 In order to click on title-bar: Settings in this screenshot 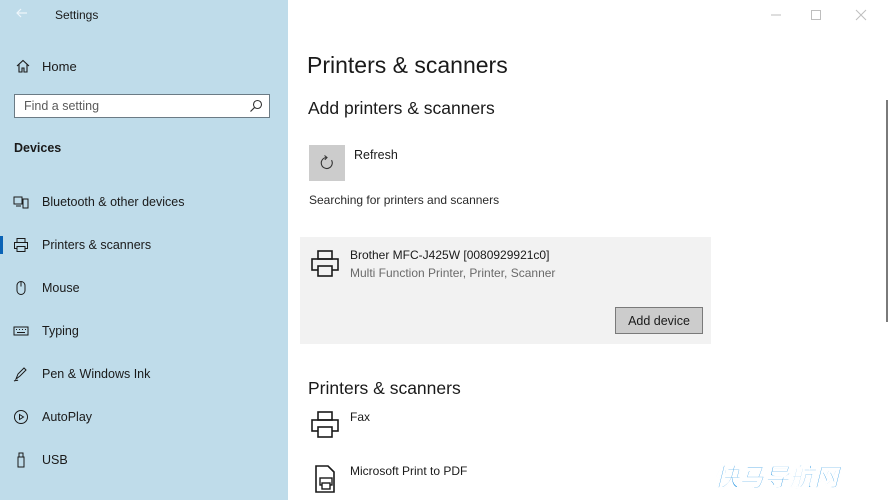, I will do `click(144, 15)`.